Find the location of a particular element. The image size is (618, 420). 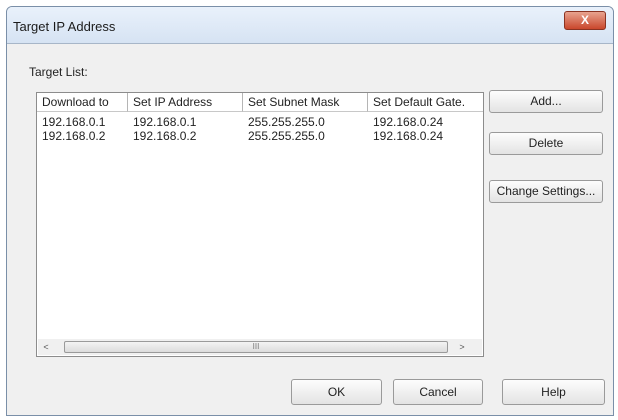

grip-icon: III is located at coordinates (256, 346).